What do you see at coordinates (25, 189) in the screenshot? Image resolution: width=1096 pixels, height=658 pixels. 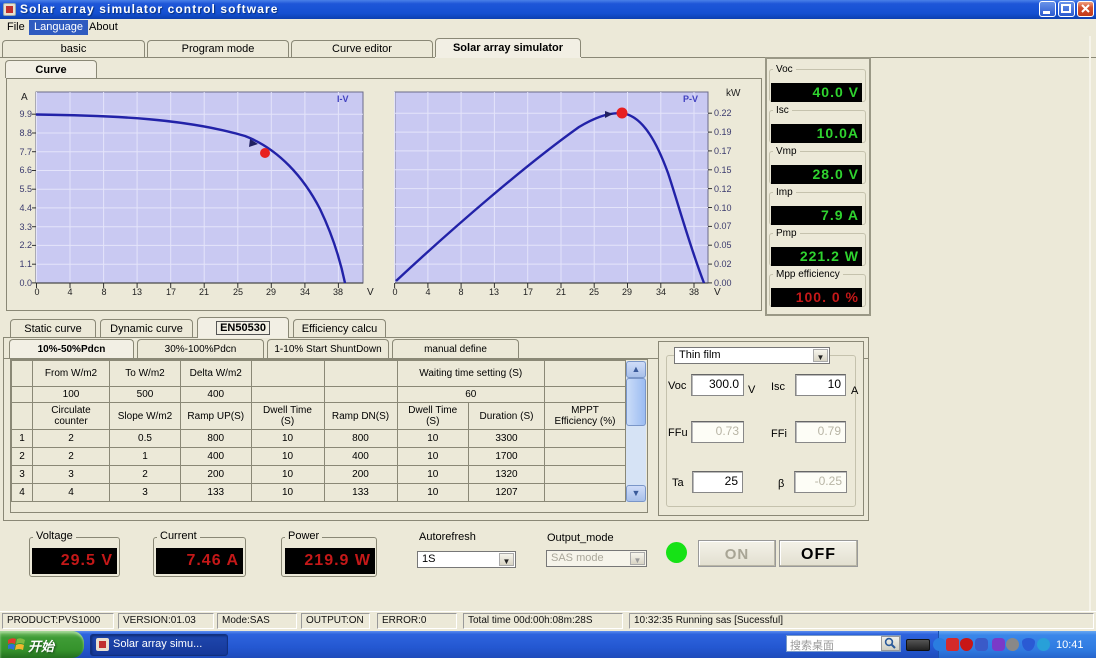 I see `svg-text: 5.5` at bounding box center [25, 189].